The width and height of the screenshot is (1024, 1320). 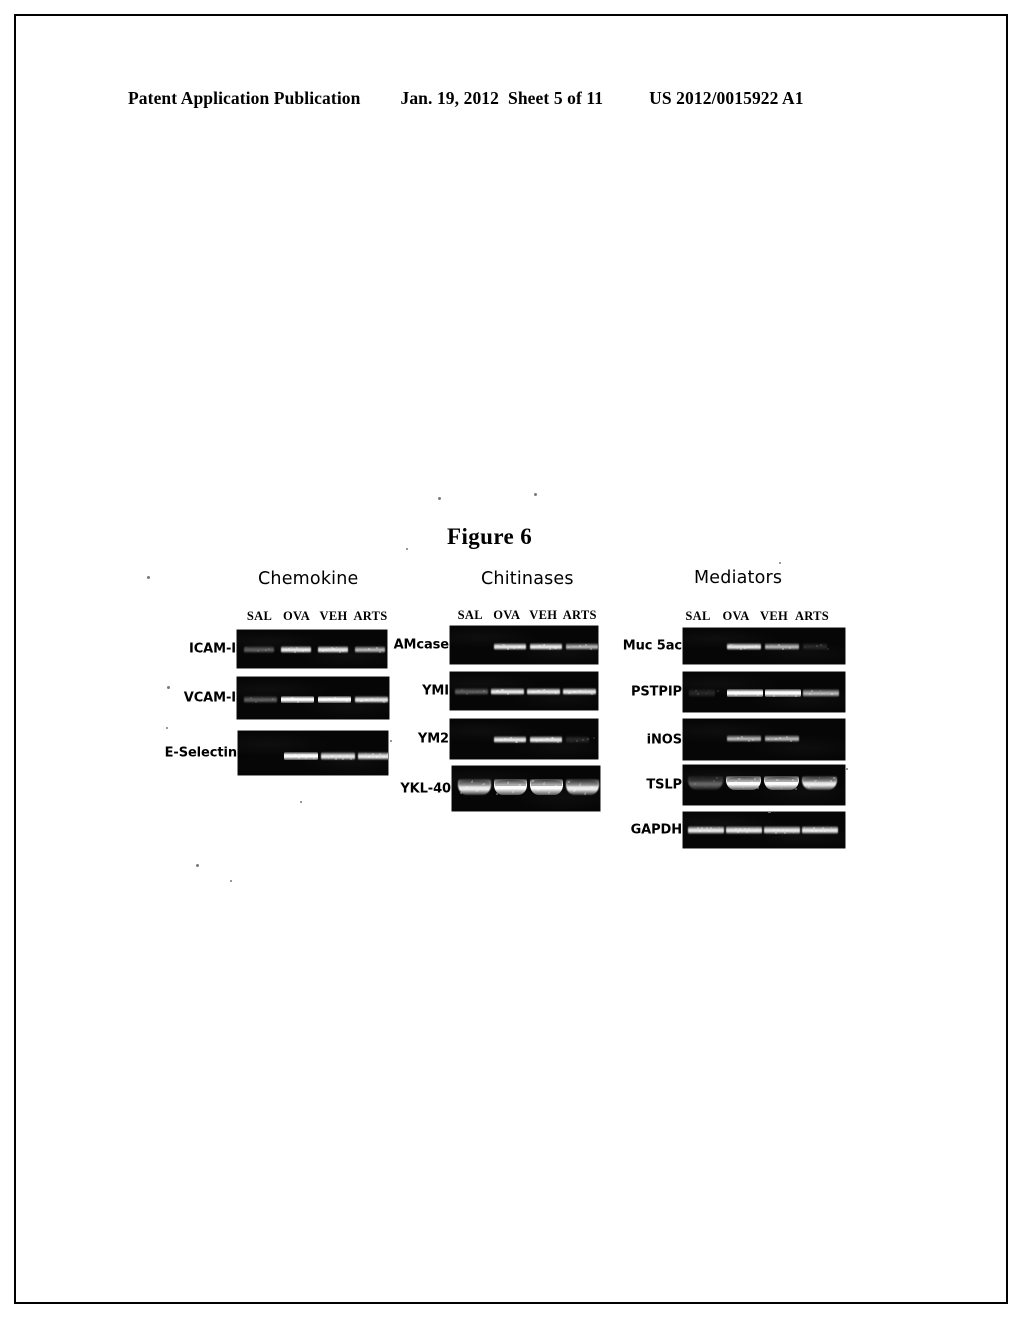 I want to click on gel-row-label-inos: iNOS, so click(x=664, y=739).